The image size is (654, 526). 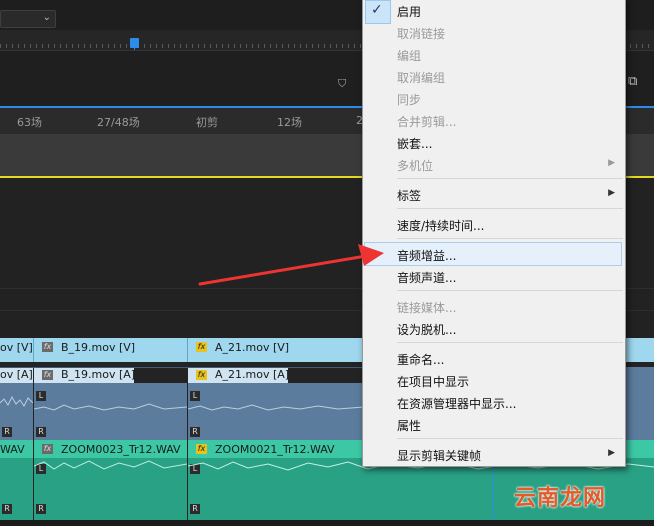 I want to click on wav-audio-clip: fx ZOOM0023_Tr12.WAV L R, so click(x=110, y=480).